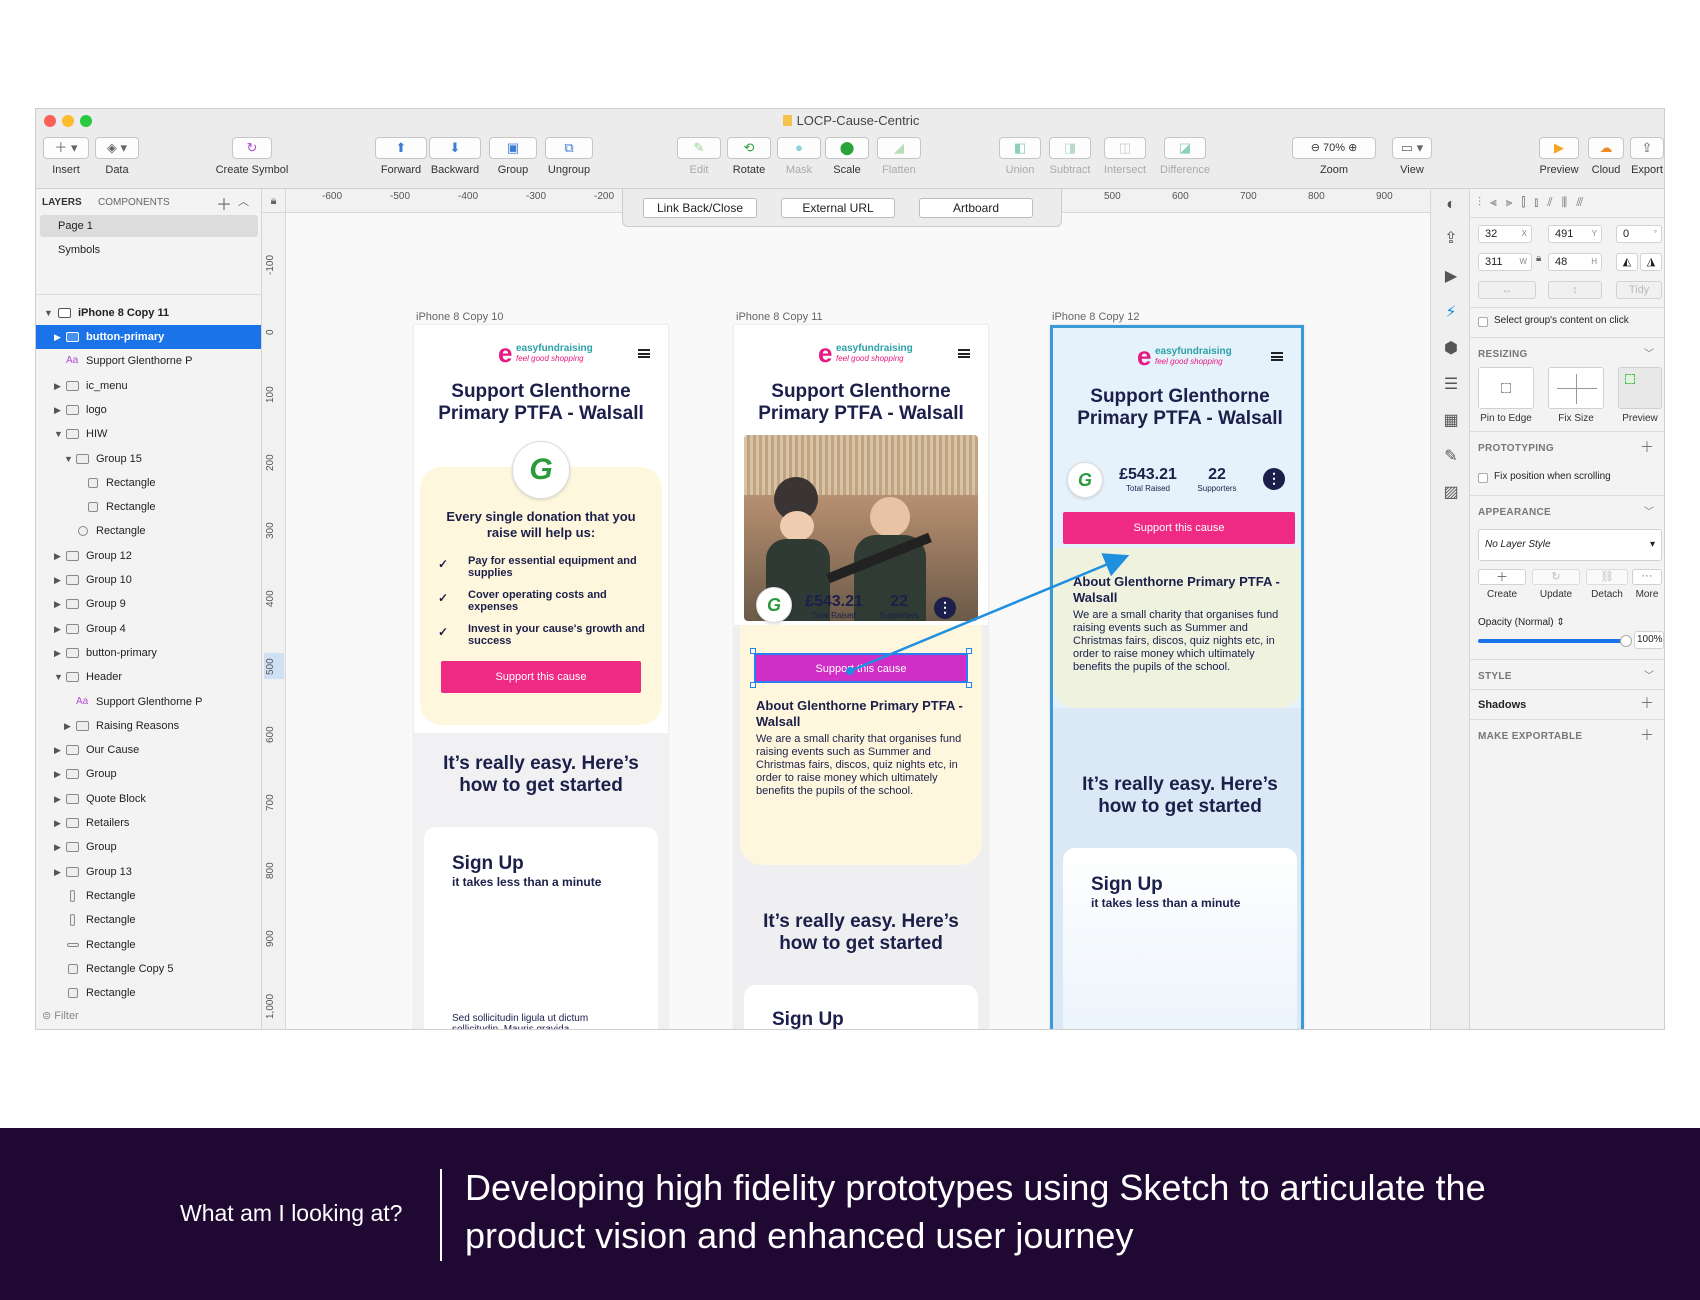 The height and width of the screenshot is (1300, 1700). I want to click on filter-field: ⊜ Filter, so click(60, 1015).